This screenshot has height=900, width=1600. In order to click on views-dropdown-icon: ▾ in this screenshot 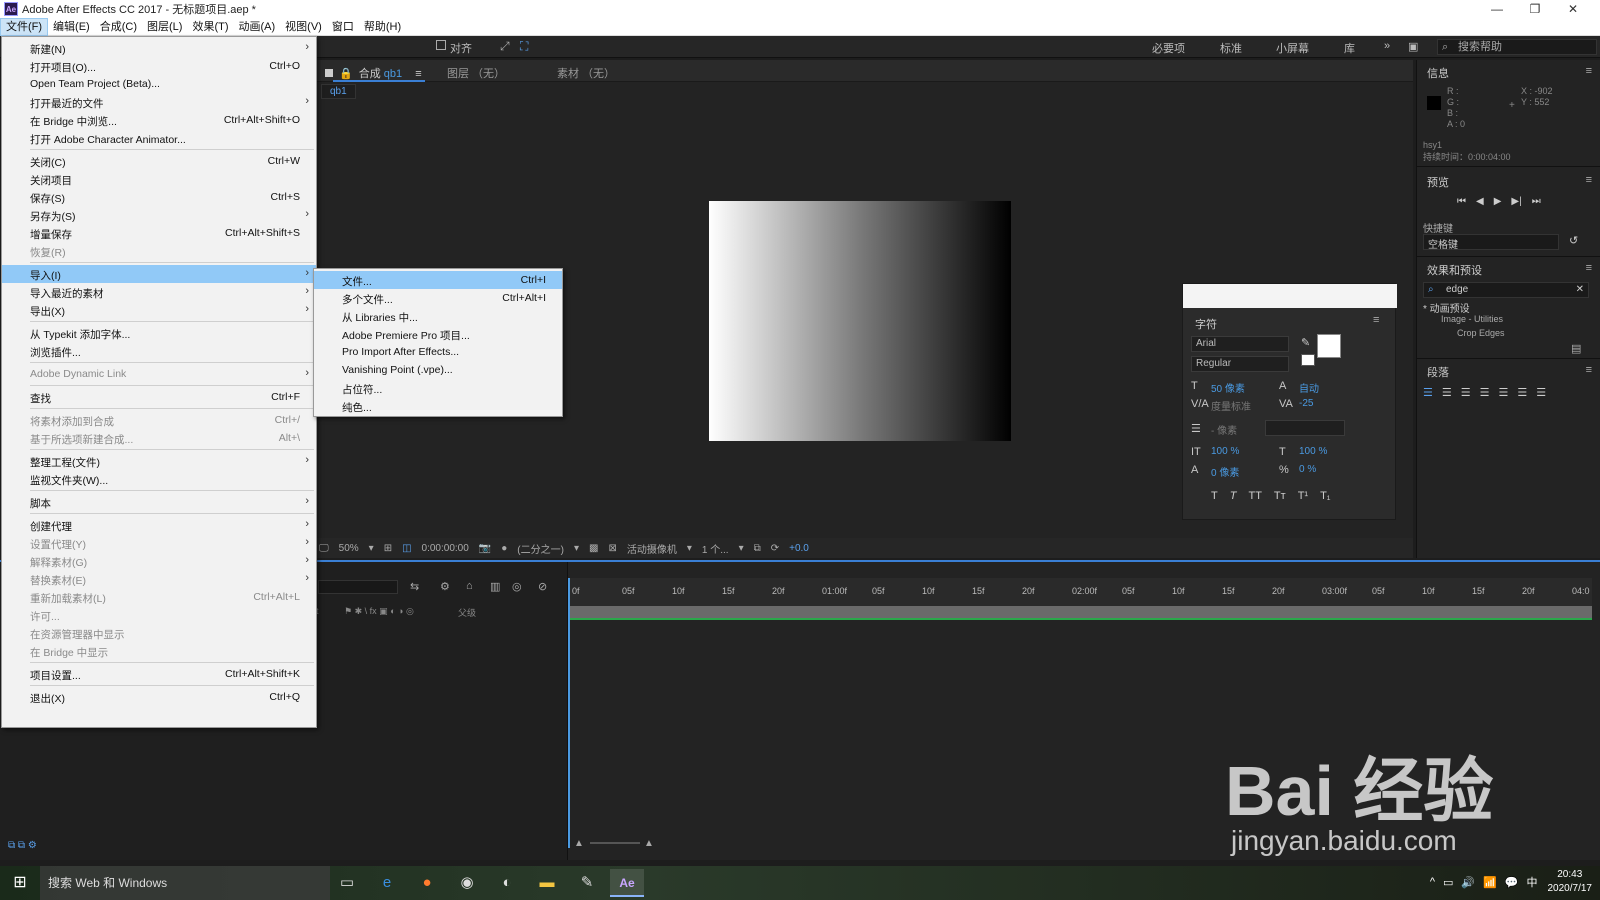, I will do `click(741, 548)`.